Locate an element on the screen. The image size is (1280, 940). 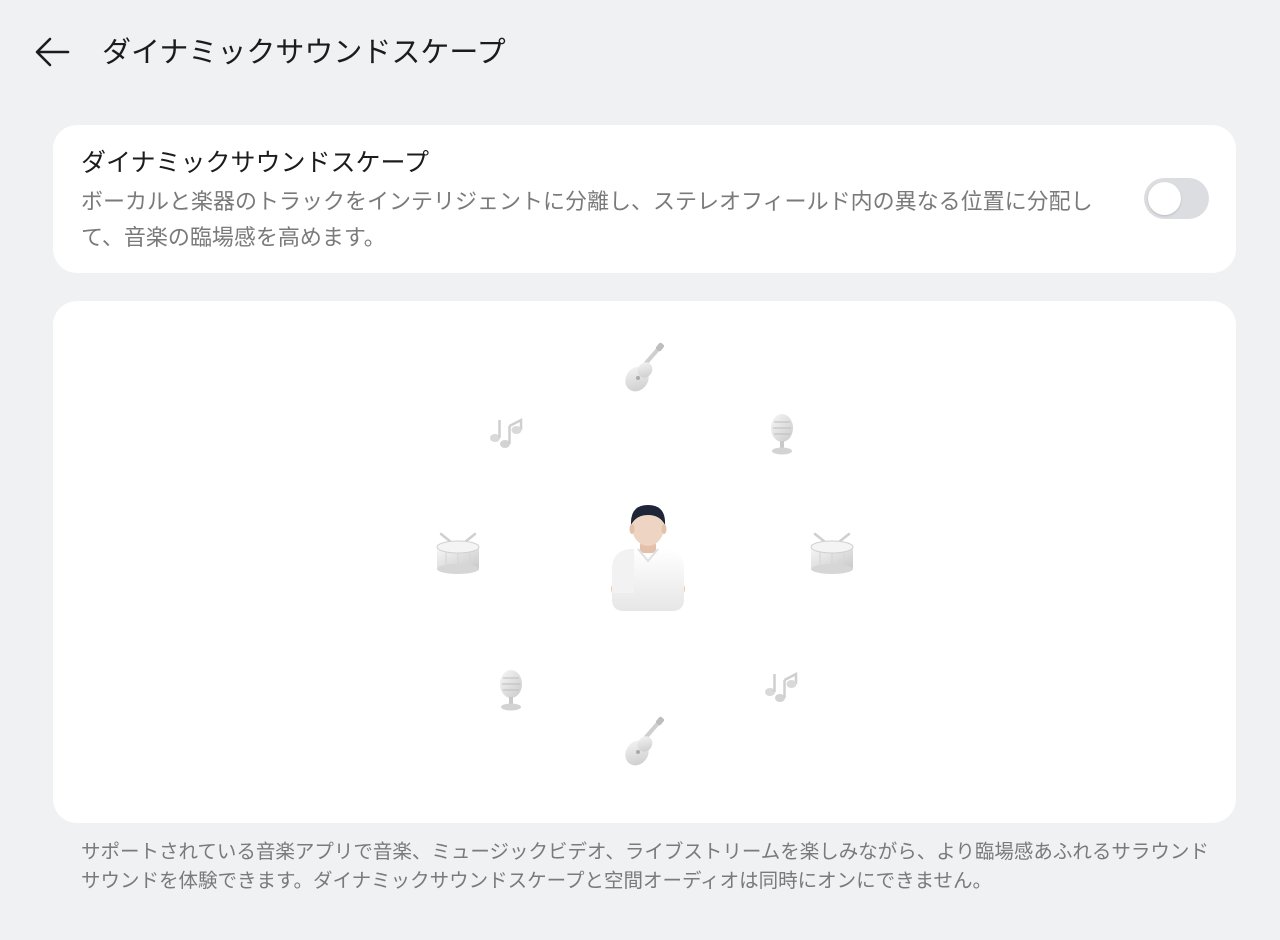
page-title: ダイナミックサウンドスケープ is located at coordinates (304, 52).